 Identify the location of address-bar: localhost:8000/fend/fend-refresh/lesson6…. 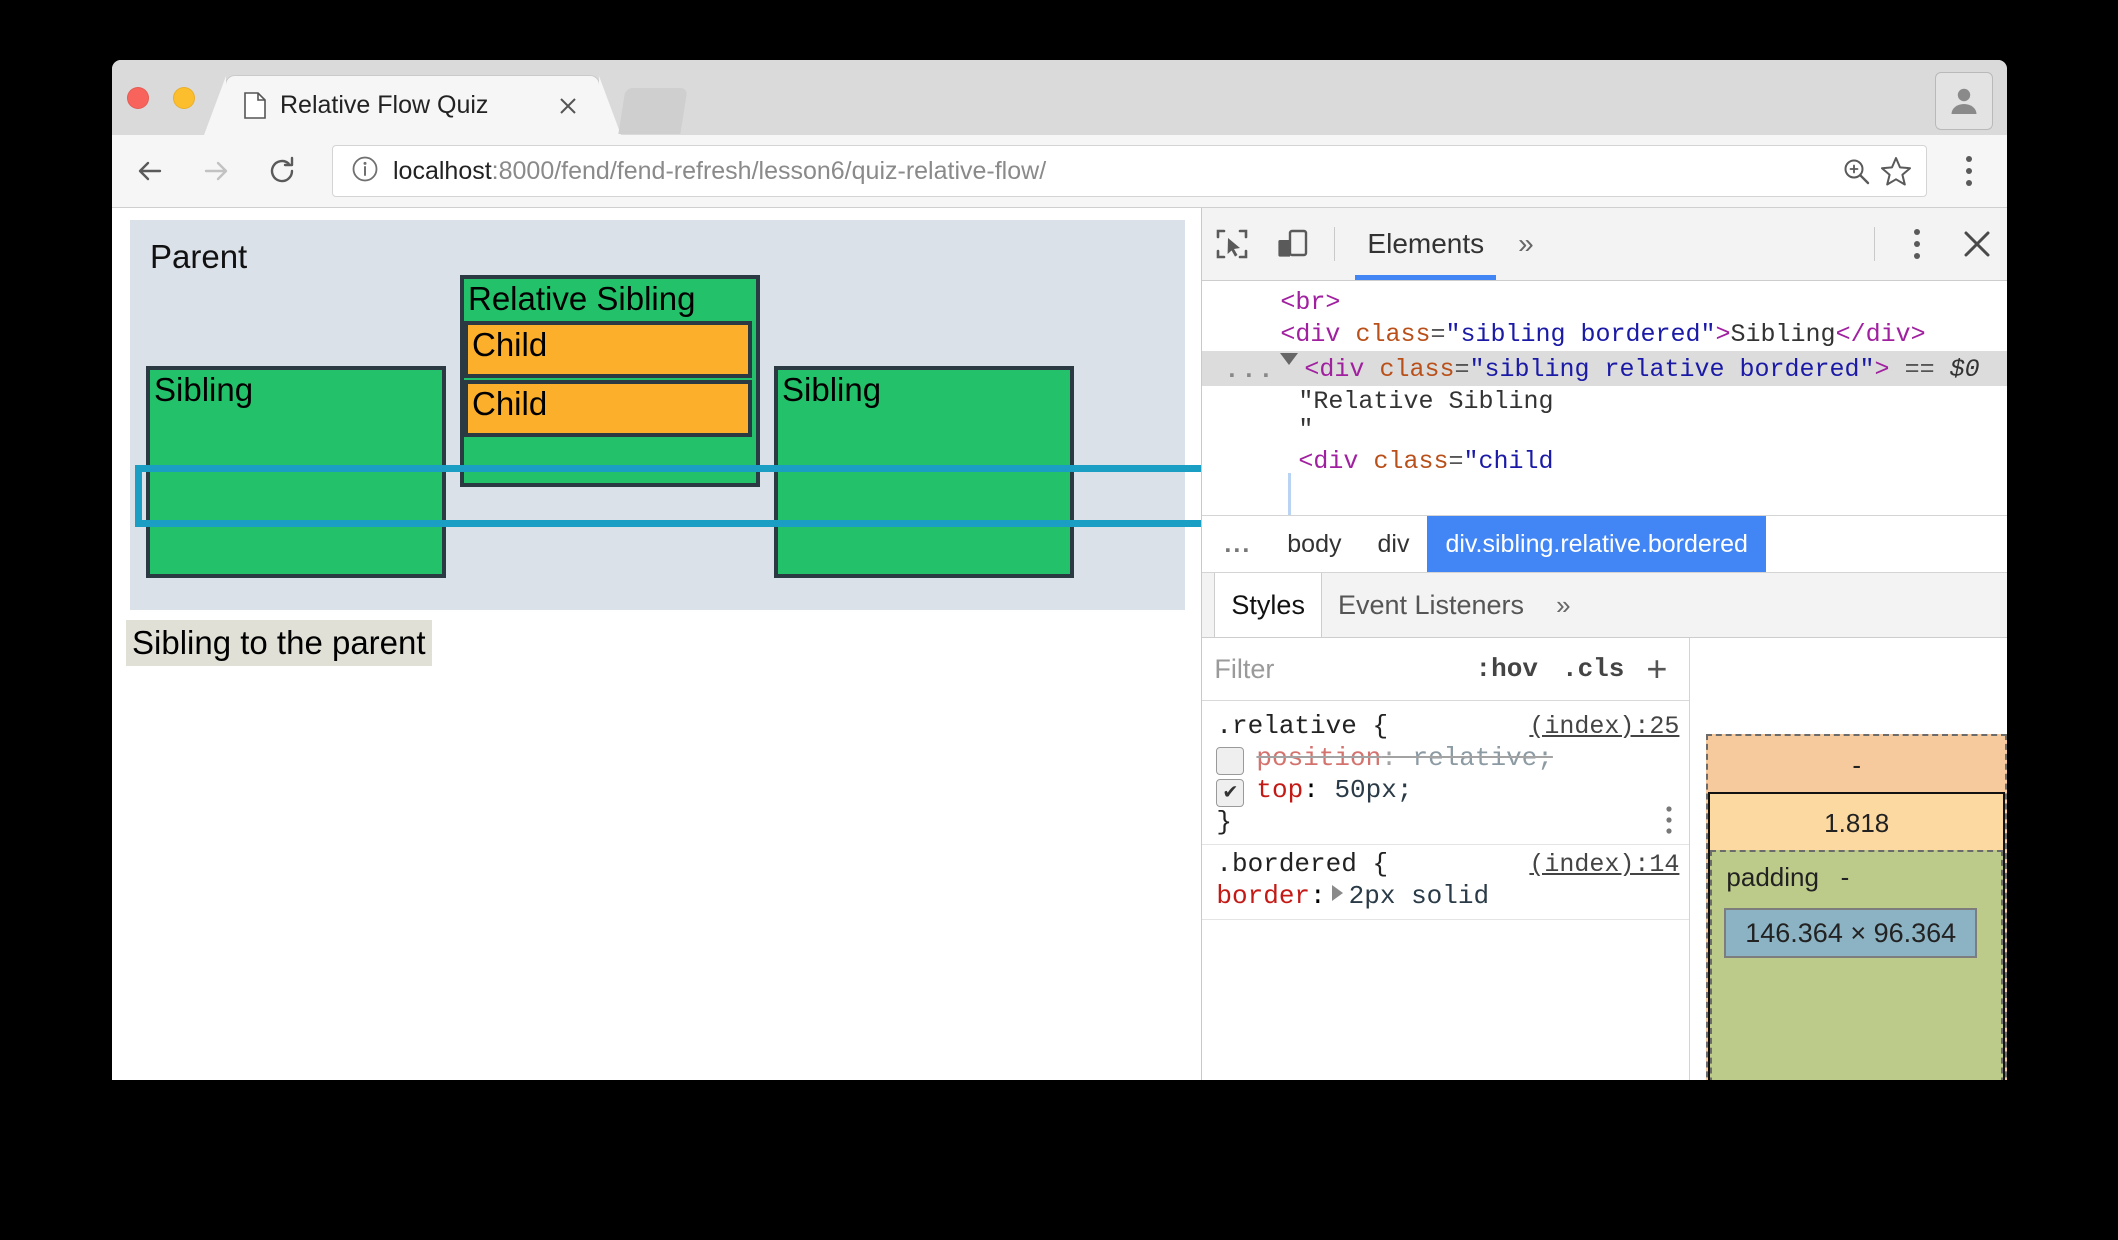
(1129, 171).